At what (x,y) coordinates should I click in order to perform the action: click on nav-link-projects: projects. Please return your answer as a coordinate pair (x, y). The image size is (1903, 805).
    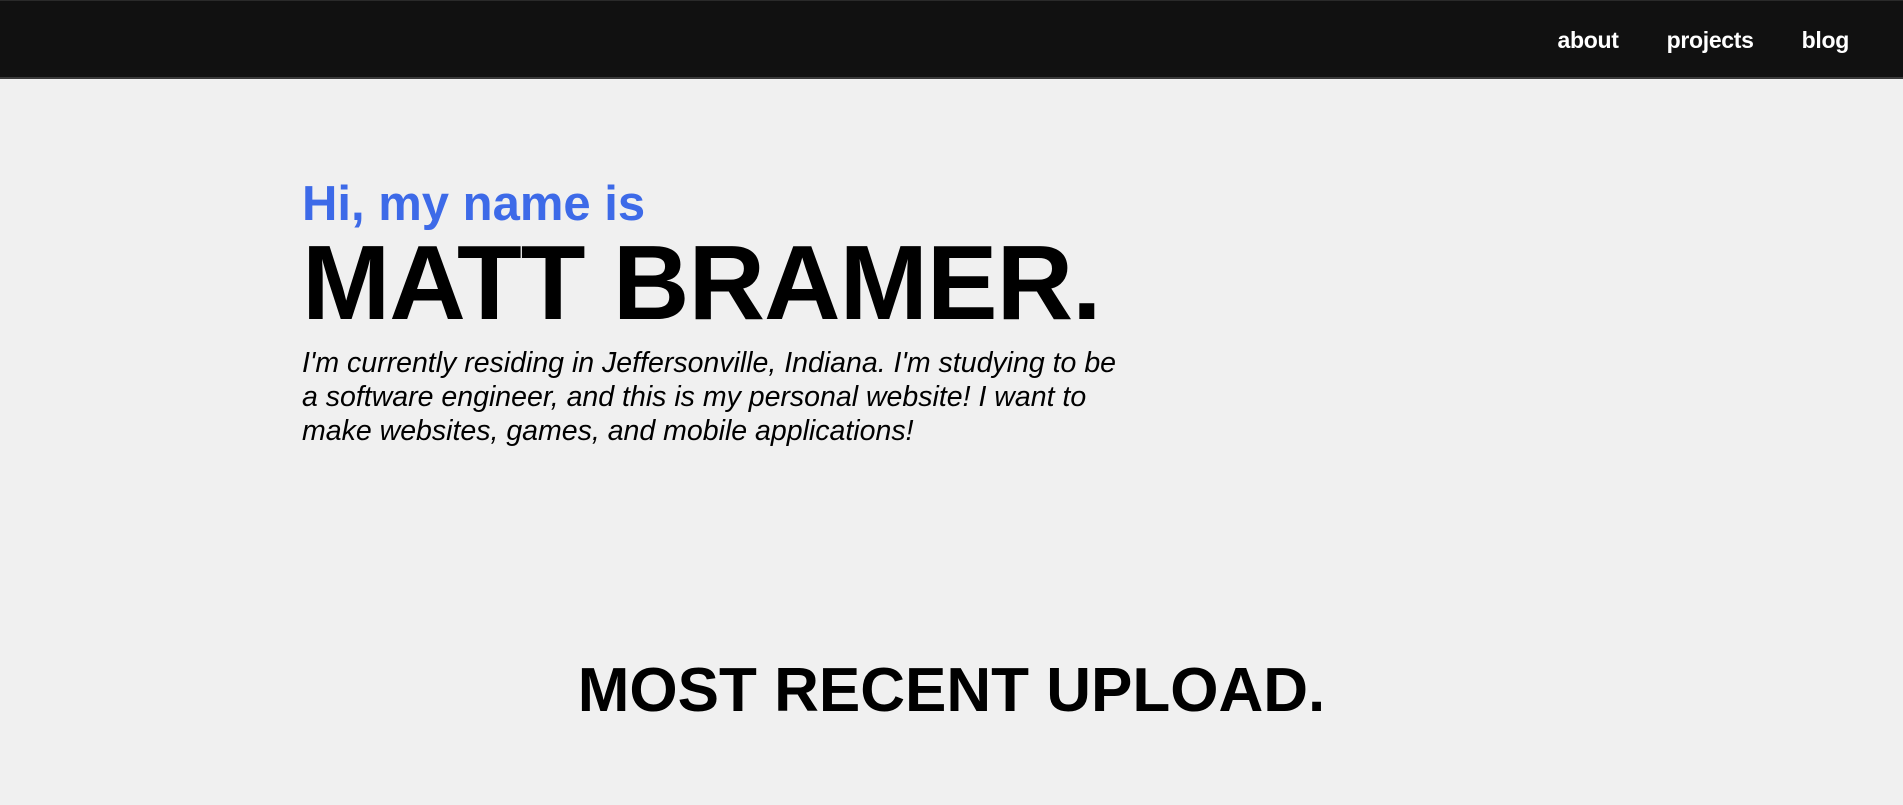
    Looking at the image, I should click on (1710, 40).